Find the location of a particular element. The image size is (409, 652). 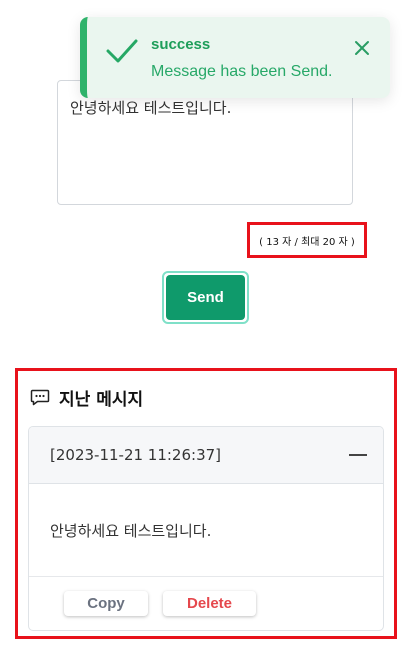

close-icon is located at coordinates (362, 48).